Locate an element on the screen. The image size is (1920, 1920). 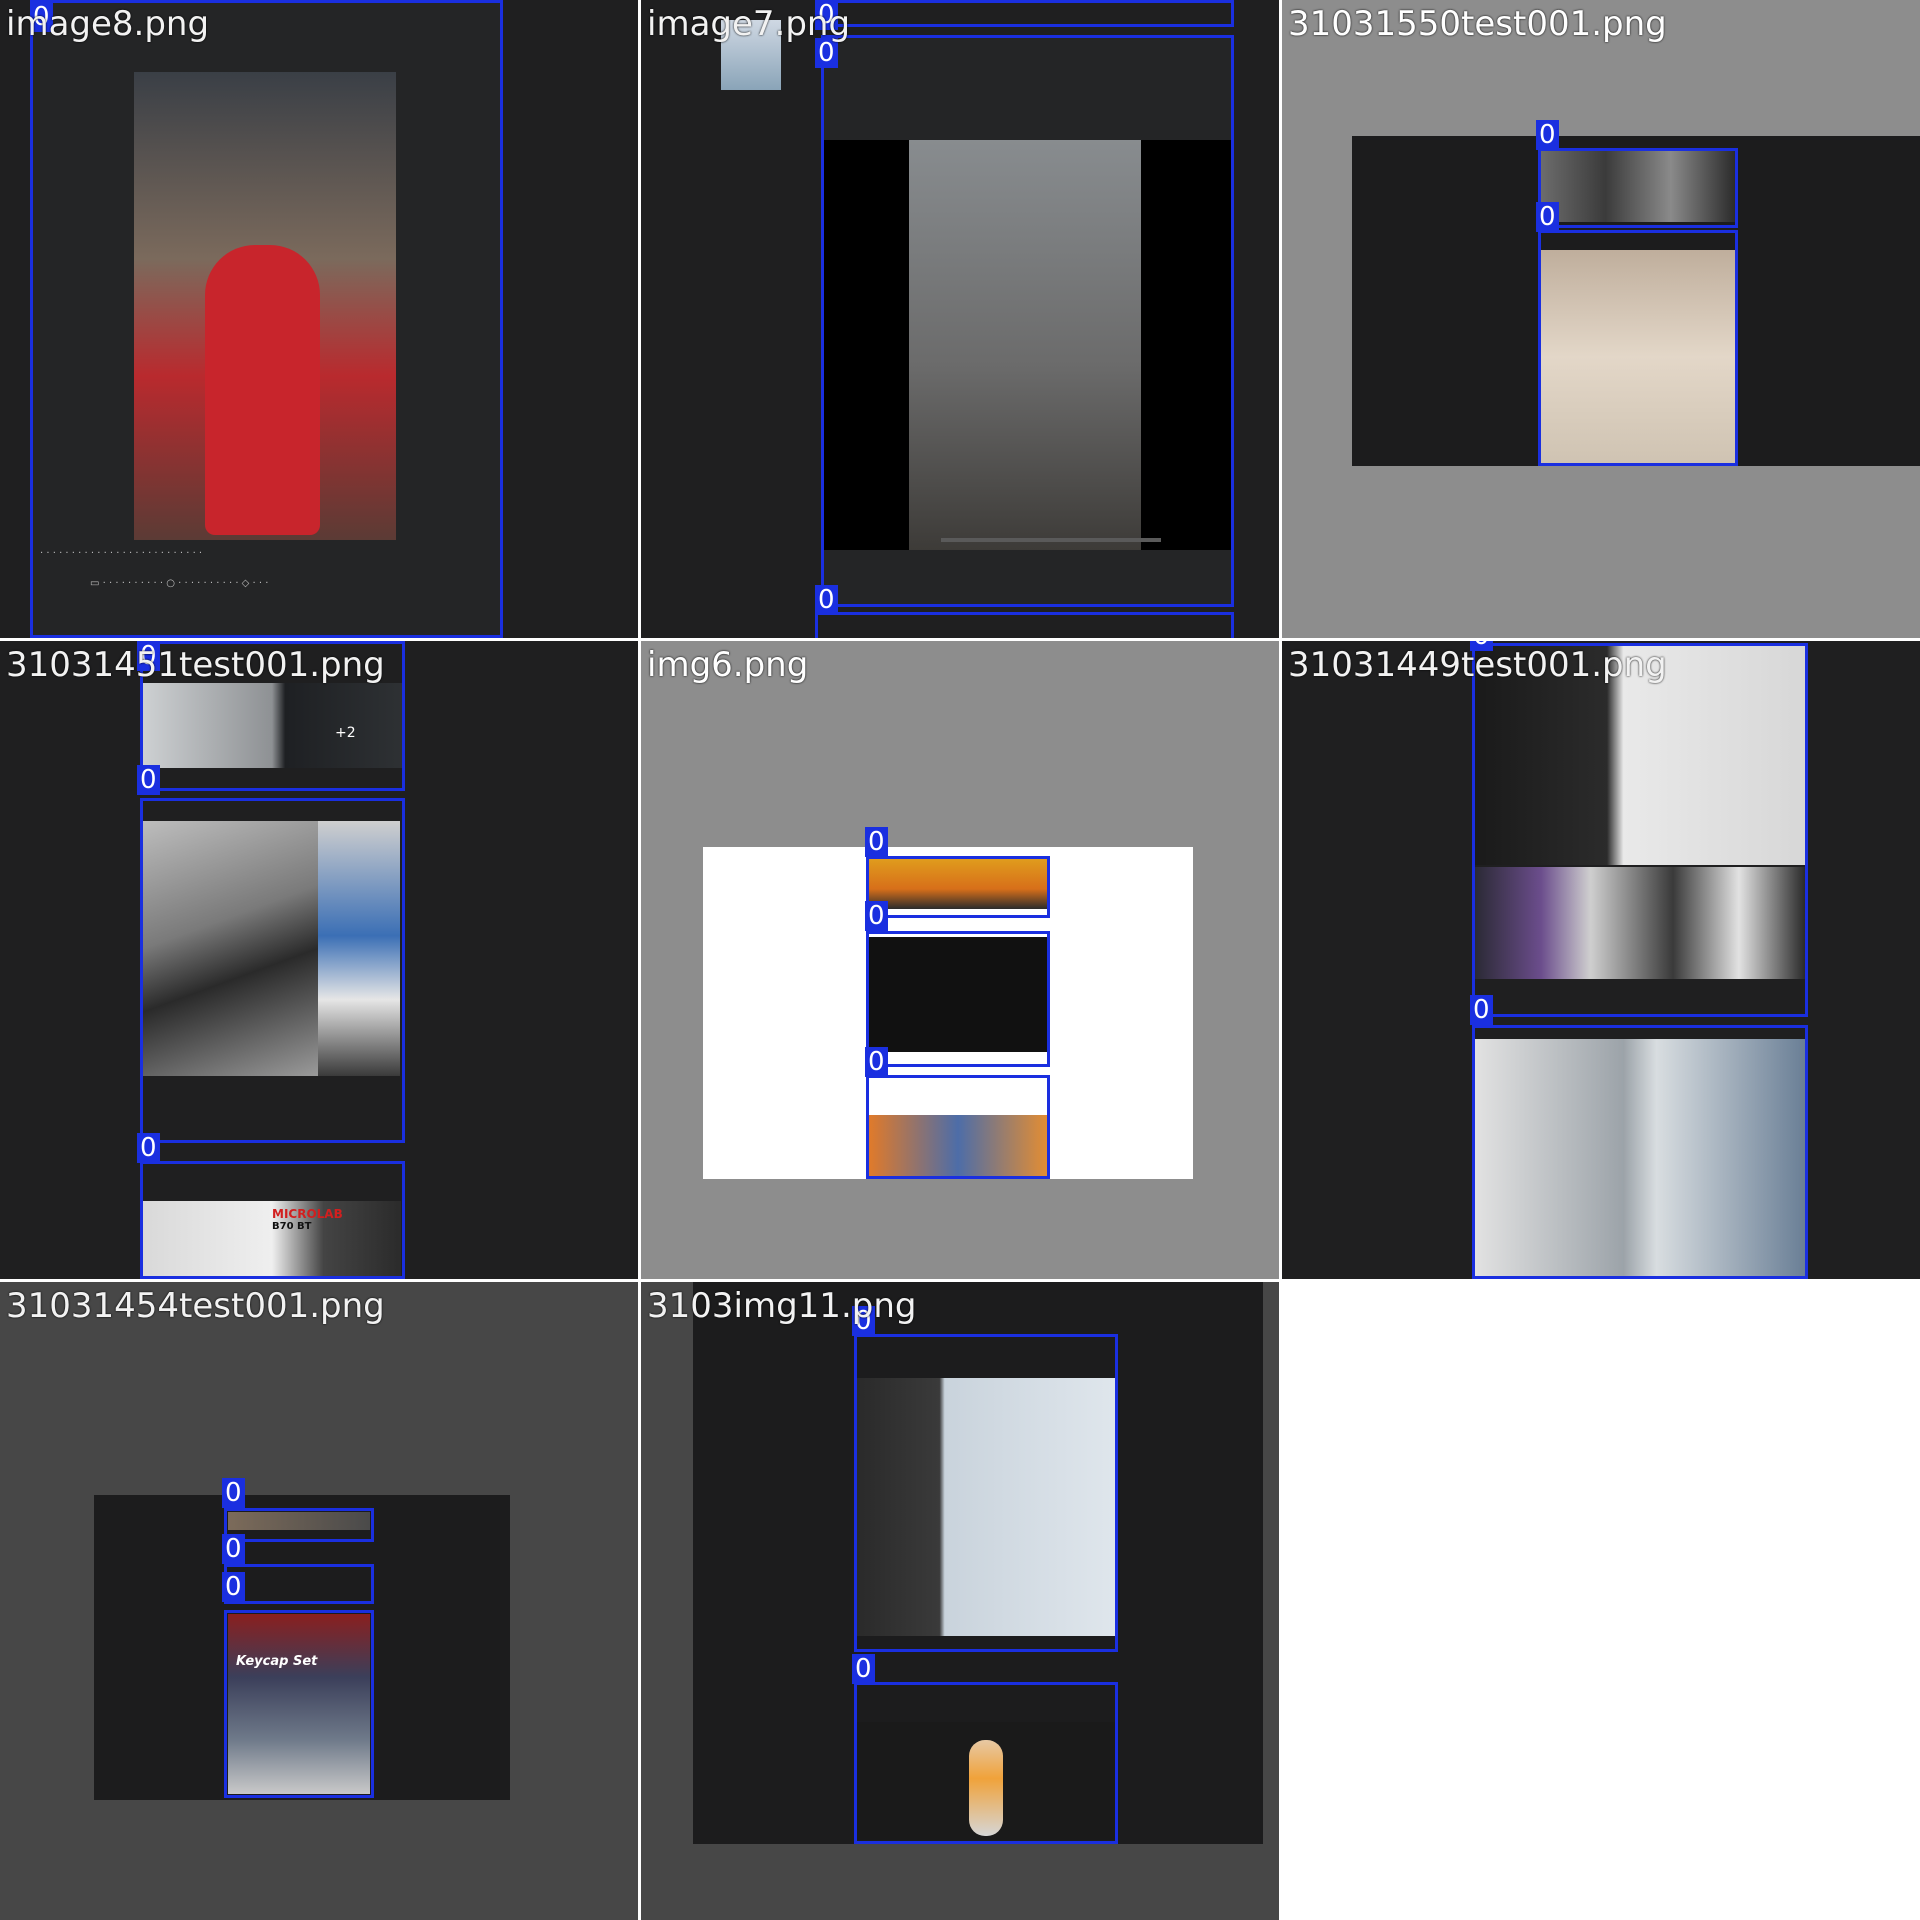
tile-filename: 31031454test001.png is located at coordinates (195, 1306).